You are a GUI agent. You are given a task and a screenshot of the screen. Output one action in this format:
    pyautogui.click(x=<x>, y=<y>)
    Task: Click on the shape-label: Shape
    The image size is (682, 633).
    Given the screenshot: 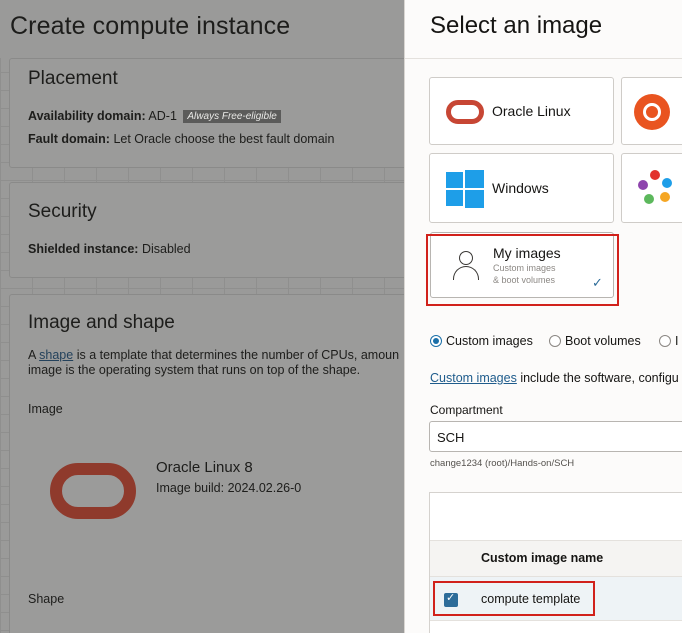 What is the action you would take?
    pyautogui.click(x=46, y=599)
    